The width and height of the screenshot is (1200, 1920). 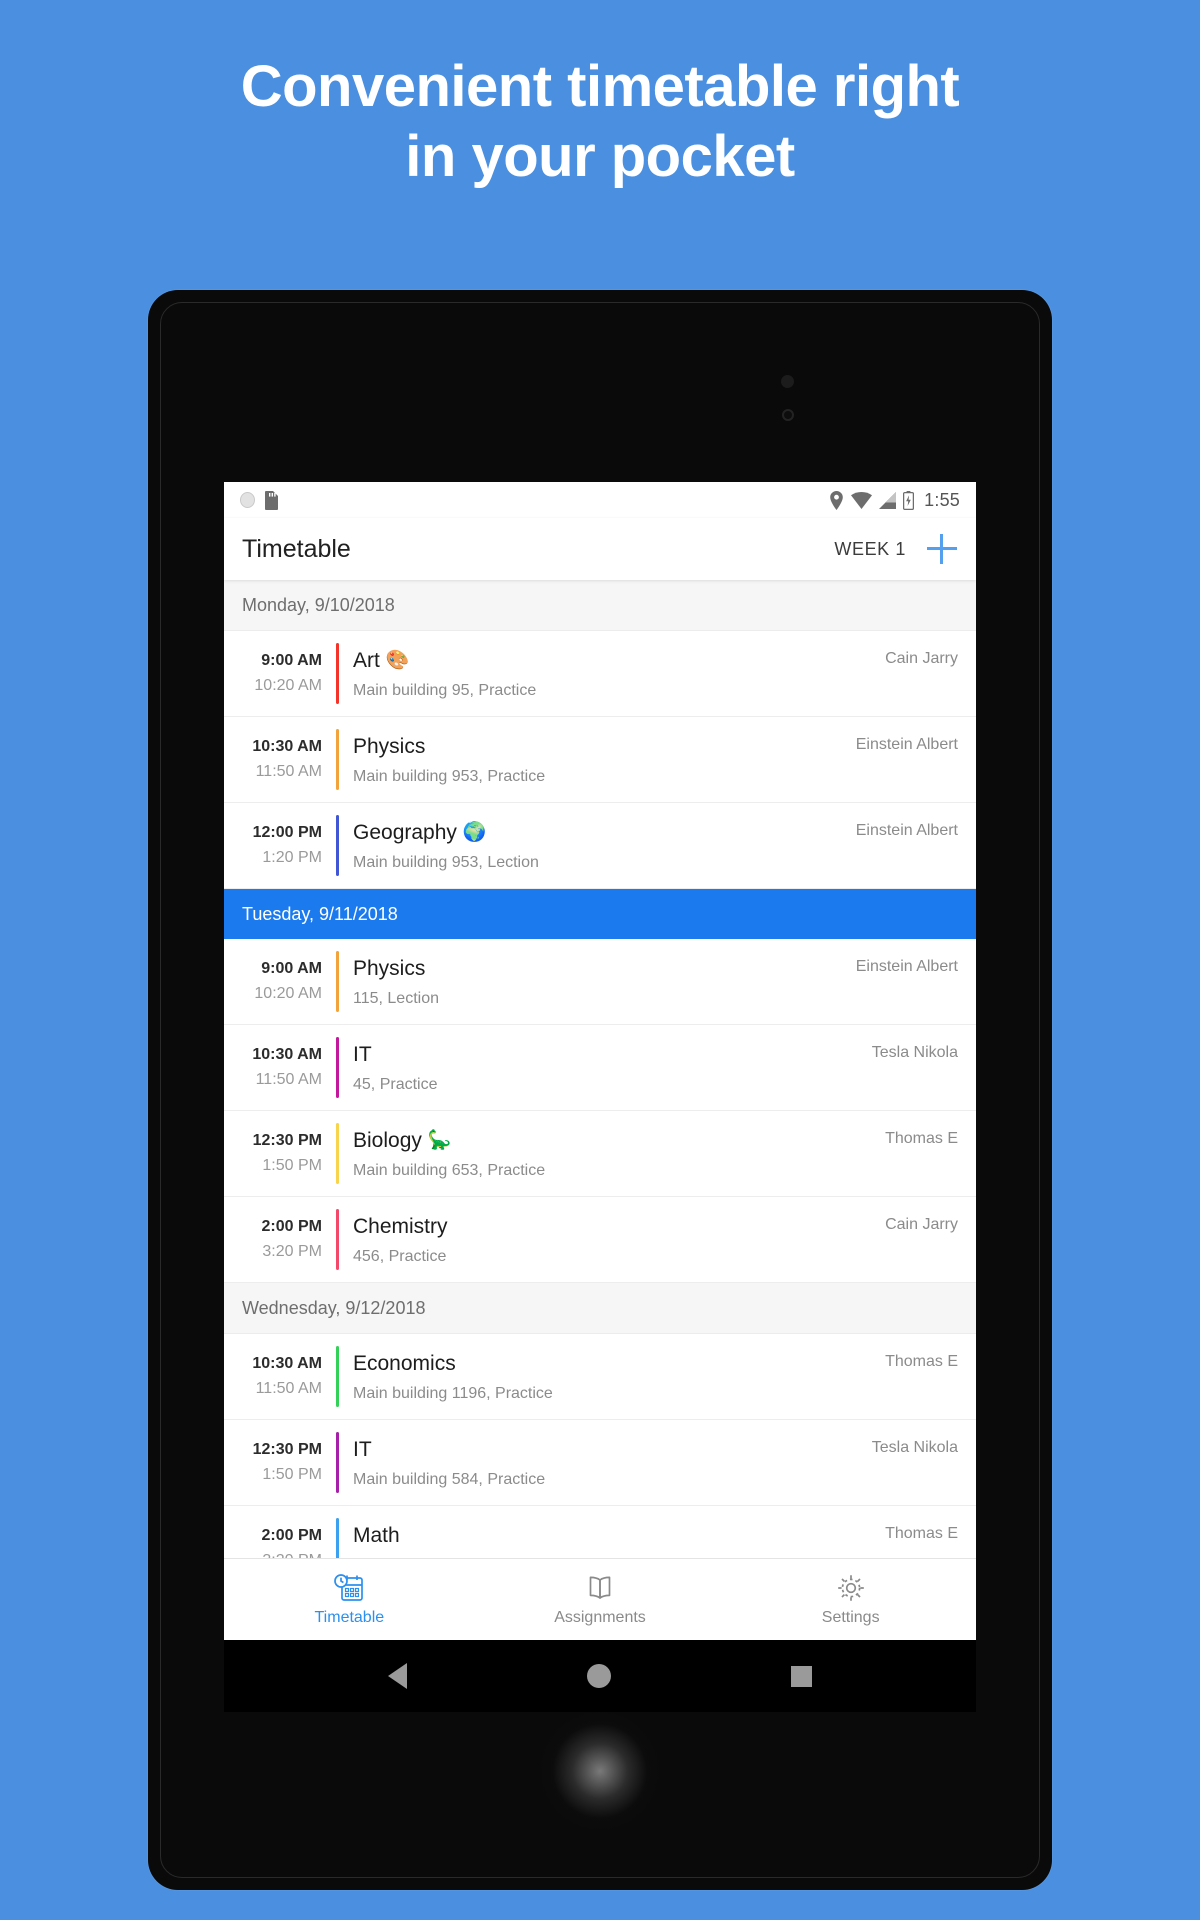 What do you see at coordinates (906, 744) in the screenshot?
I see `lesson-teacher-name: Einstein Albert` at bounding box center [906, 744].